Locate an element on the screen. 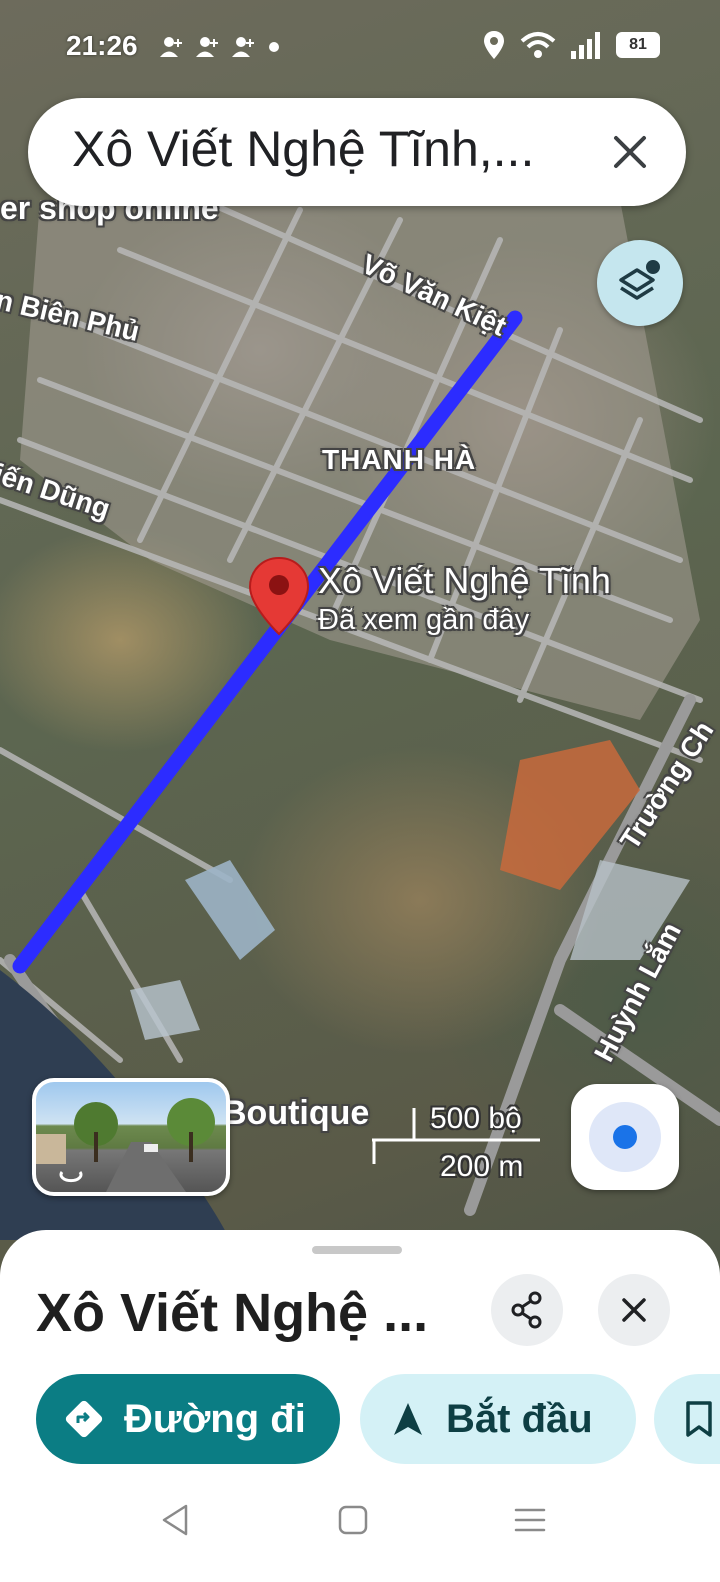 The height and width of the screenshot is (1582, 720). system-icons: 81 is located at coordinates (571, 45).